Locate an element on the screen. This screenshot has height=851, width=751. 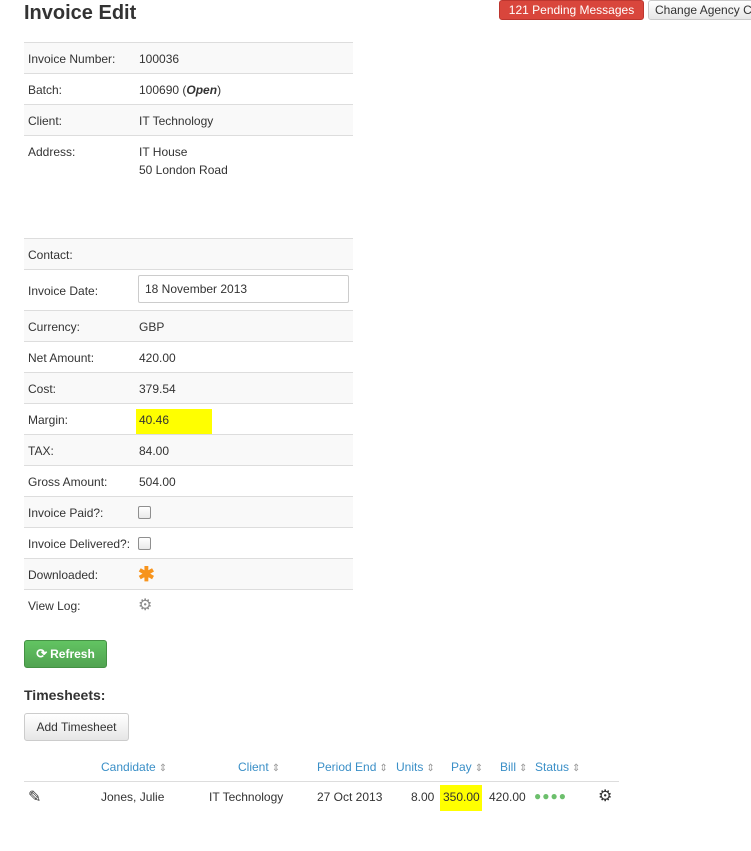
invoice-delivered-checkbox is located at coordinates (144, 543).